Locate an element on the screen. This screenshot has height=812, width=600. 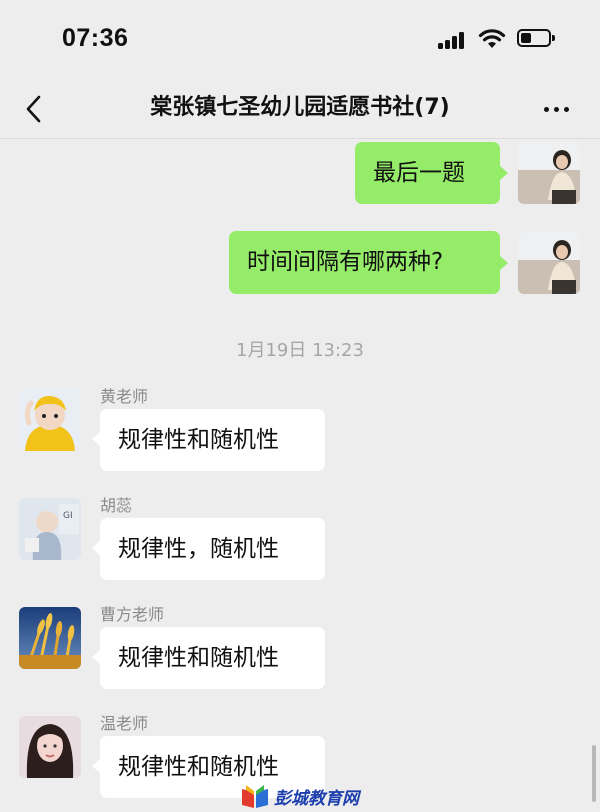
outgoing-message-bubble: 时间间隔有哪两种? is located at coordinates (364, 262).